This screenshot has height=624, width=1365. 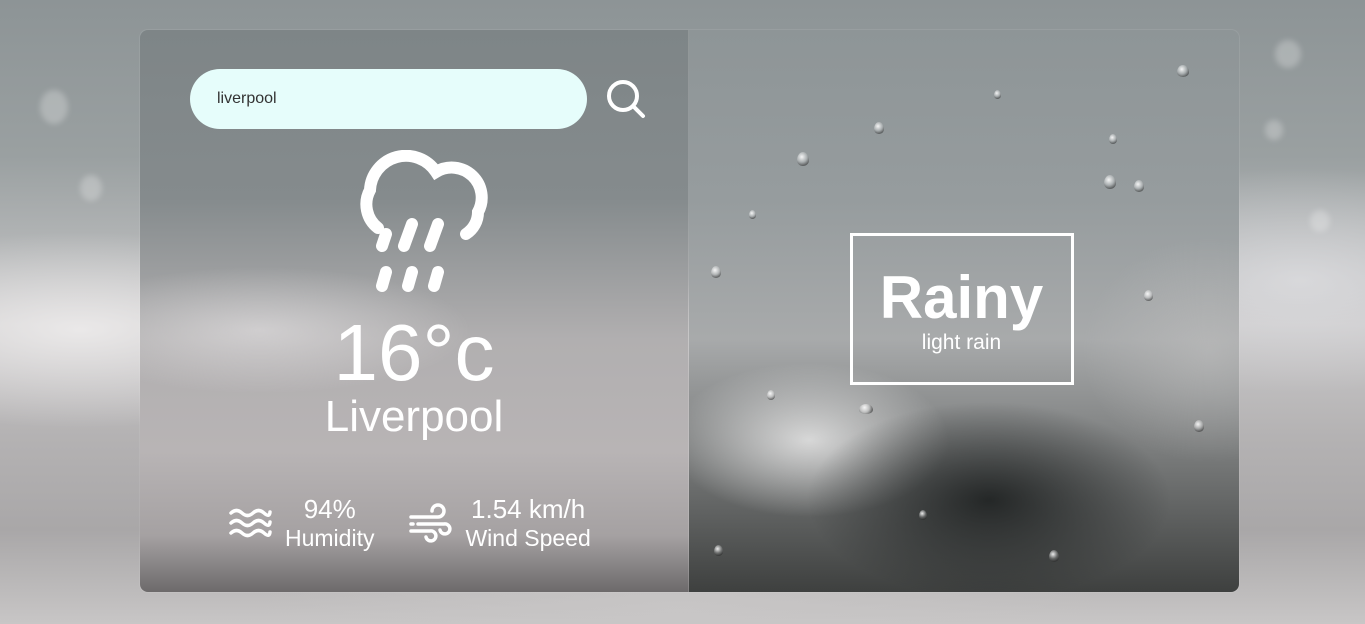 What do you see at coordinates (414, 416) in the screenshot?
I see `city-name: Liverpool` at bounding box center [414, 416].